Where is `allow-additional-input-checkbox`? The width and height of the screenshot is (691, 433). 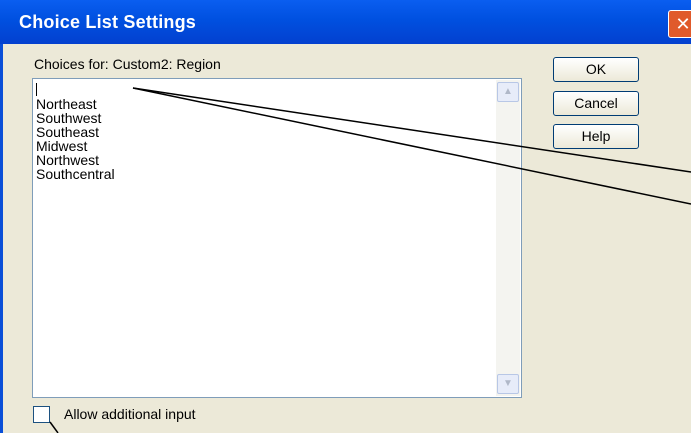 allow-additional-input-checkbox is located at coordinates (41, 414).